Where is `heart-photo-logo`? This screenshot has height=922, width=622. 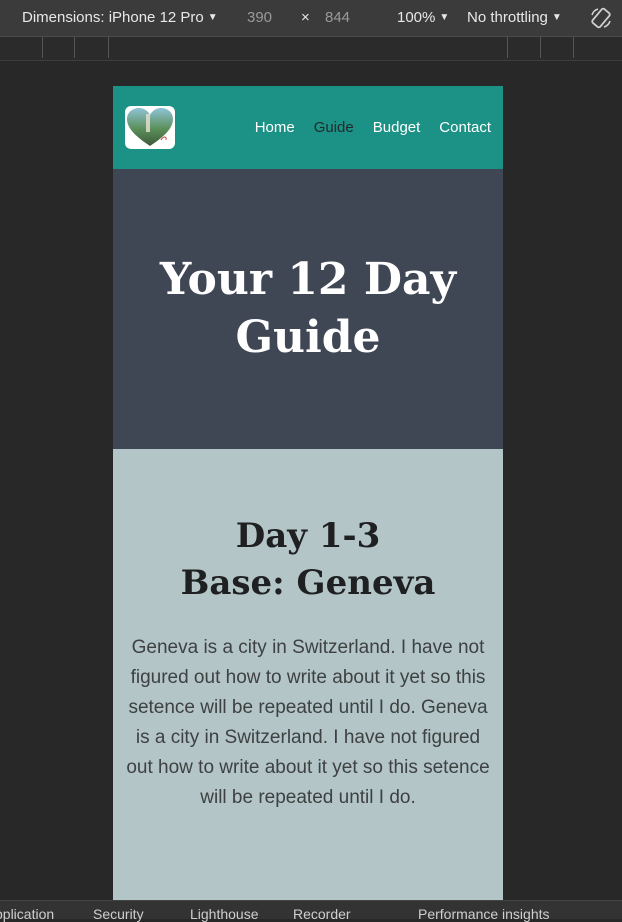 heart-photo-logo is located at coordinates (150, 127).